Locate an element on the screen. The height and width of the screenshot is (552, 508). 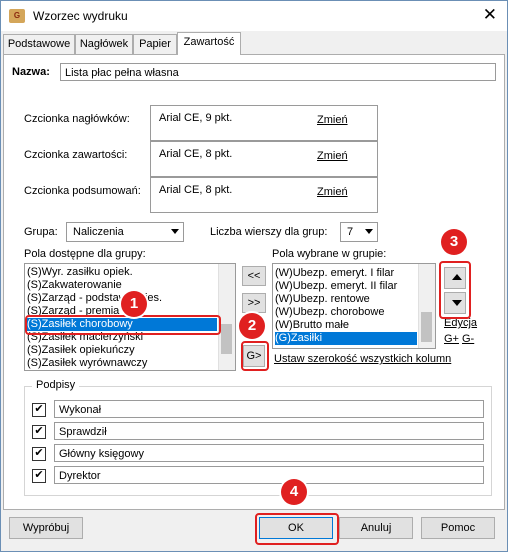
group-select-value: Naliczenia is located at coordinates (98, 232).